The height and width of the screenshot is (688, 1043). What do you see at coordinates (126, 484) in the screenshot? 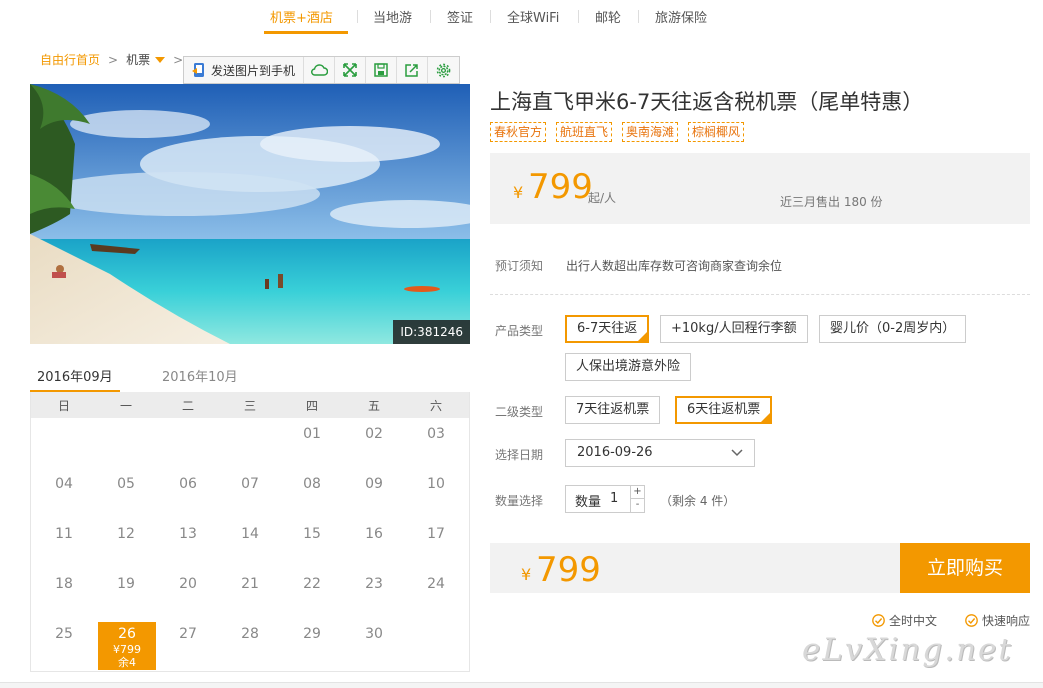
I see `calendar-day: 05` at bounding box center [126, 484].